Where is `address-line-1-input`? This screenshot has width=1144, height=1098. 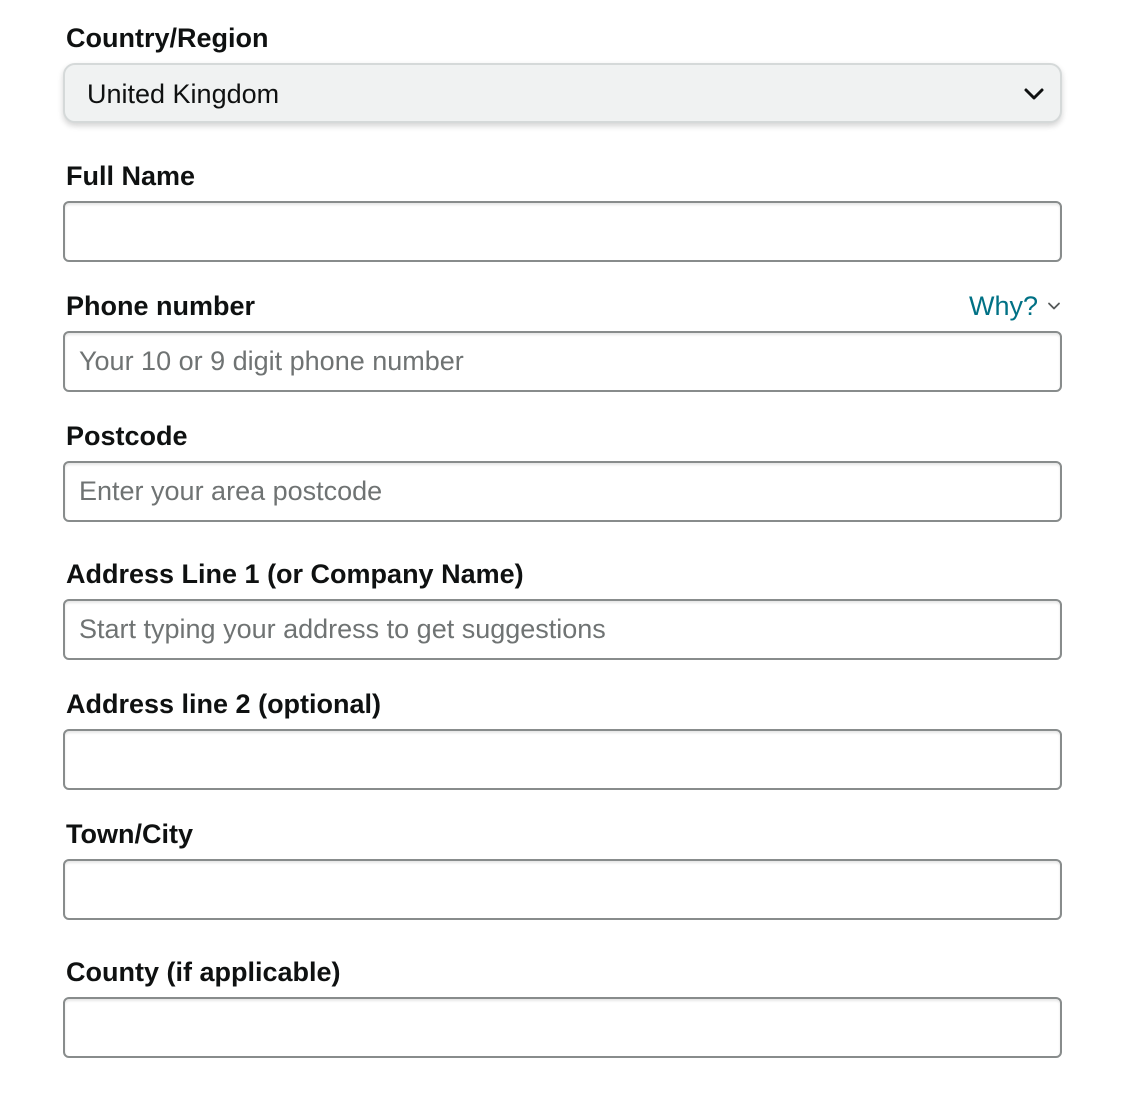 address-line-1-input is located at coordinates (562, 629).